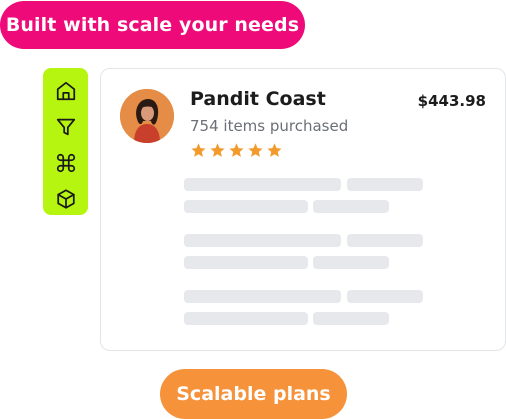 The height and width of the screenshot is (419, 506). I want to click on product-name: Pandit Coast, so click(258, 99).